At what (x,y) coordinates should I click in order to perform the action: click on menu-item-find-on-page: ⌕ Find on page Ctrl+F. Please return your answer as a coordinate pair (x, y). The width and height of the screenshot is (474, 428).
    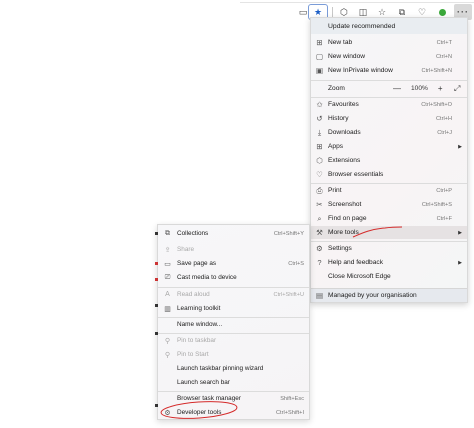
    Looking at the image, I should click on (389, 218).